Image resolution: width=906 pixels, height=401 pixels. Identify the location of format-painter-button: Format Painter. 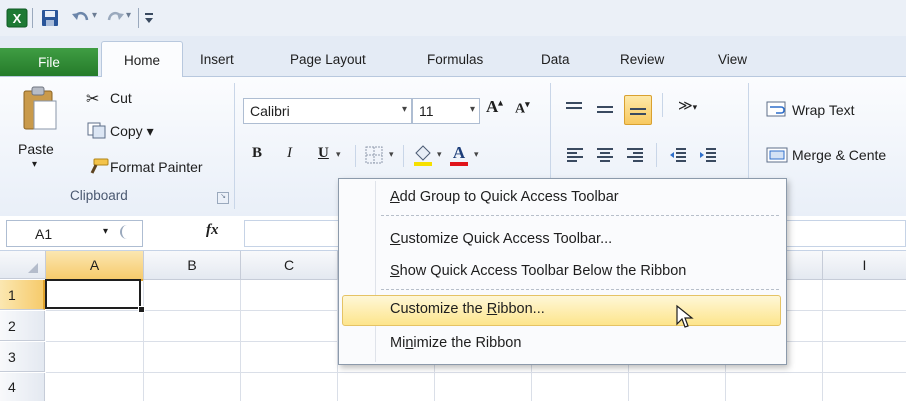
(156, 167).